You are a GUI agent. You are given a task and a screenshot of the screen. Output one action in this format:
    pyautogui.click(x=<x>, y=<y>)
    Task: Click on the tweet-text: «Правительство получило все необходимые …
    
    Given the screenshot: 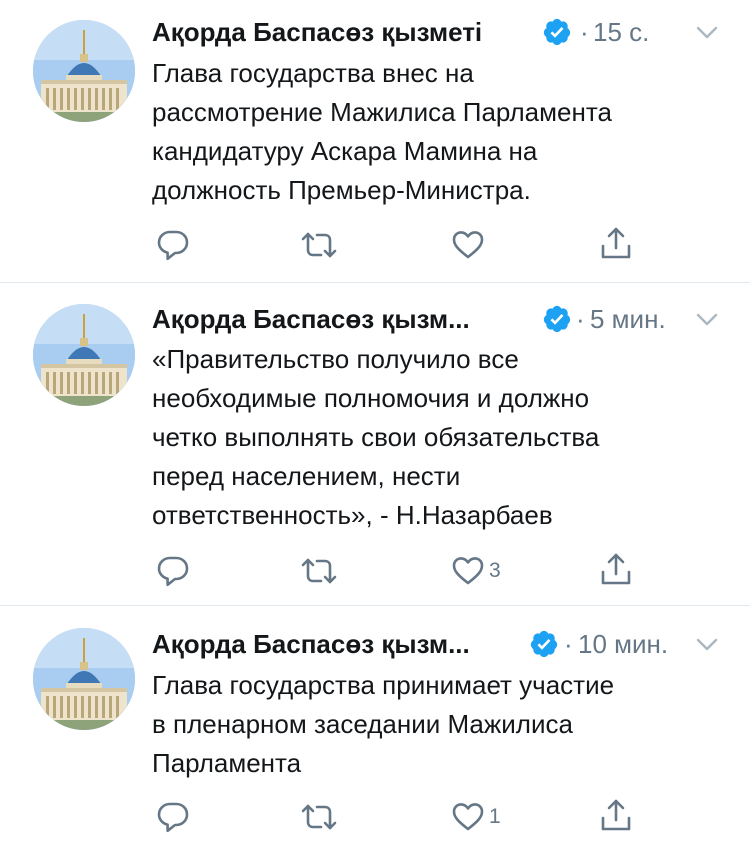 What is the action you would take?
    pyautogui.click(x=376, y=437)
    